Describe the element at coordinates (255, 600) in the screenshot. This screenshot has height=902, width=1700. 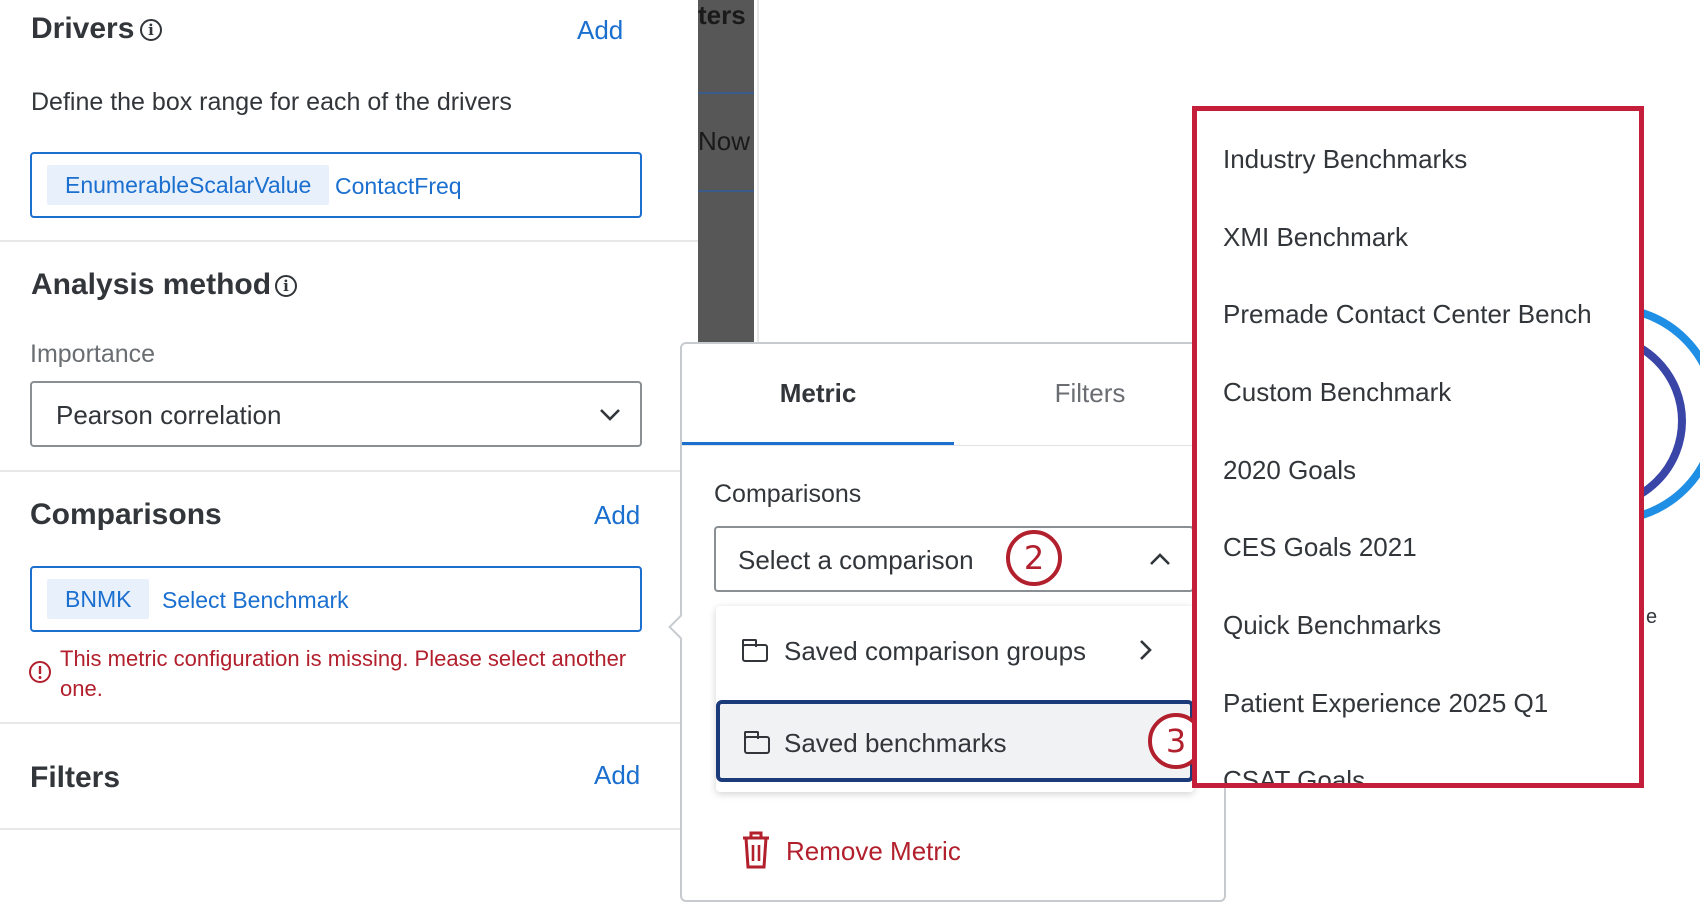
I see `comparisons-value: Select Benchmark` at that location.